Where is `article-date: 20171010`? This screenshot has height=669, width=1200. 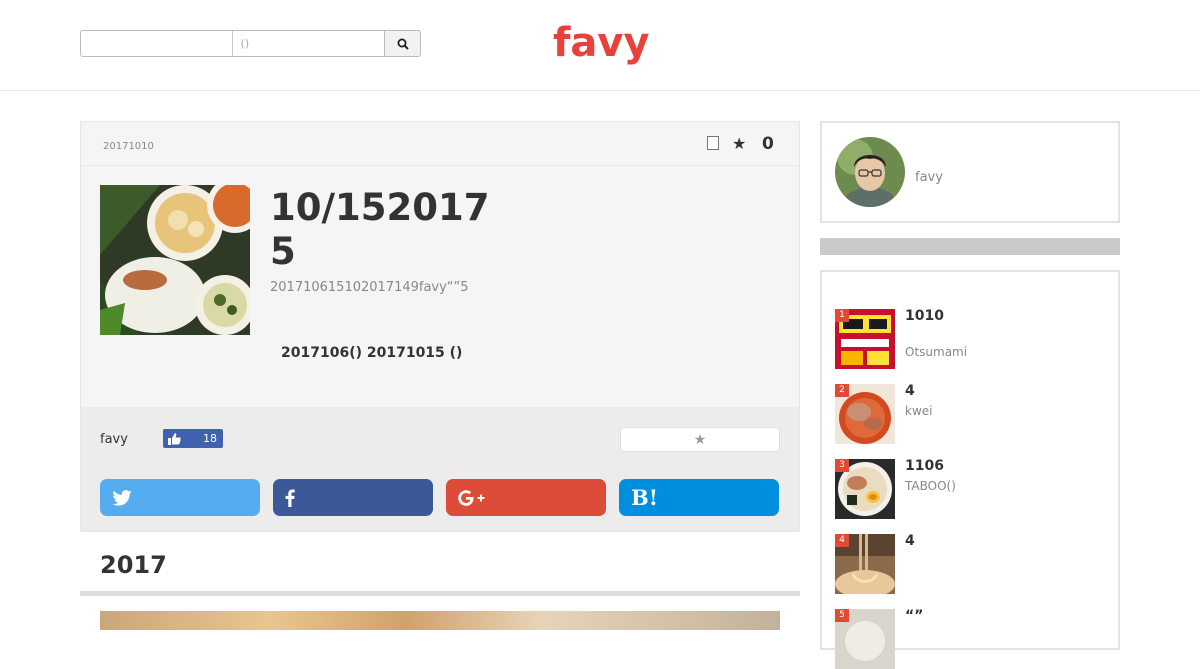 article-date: 20171010 is located at coordinates (128, 146).